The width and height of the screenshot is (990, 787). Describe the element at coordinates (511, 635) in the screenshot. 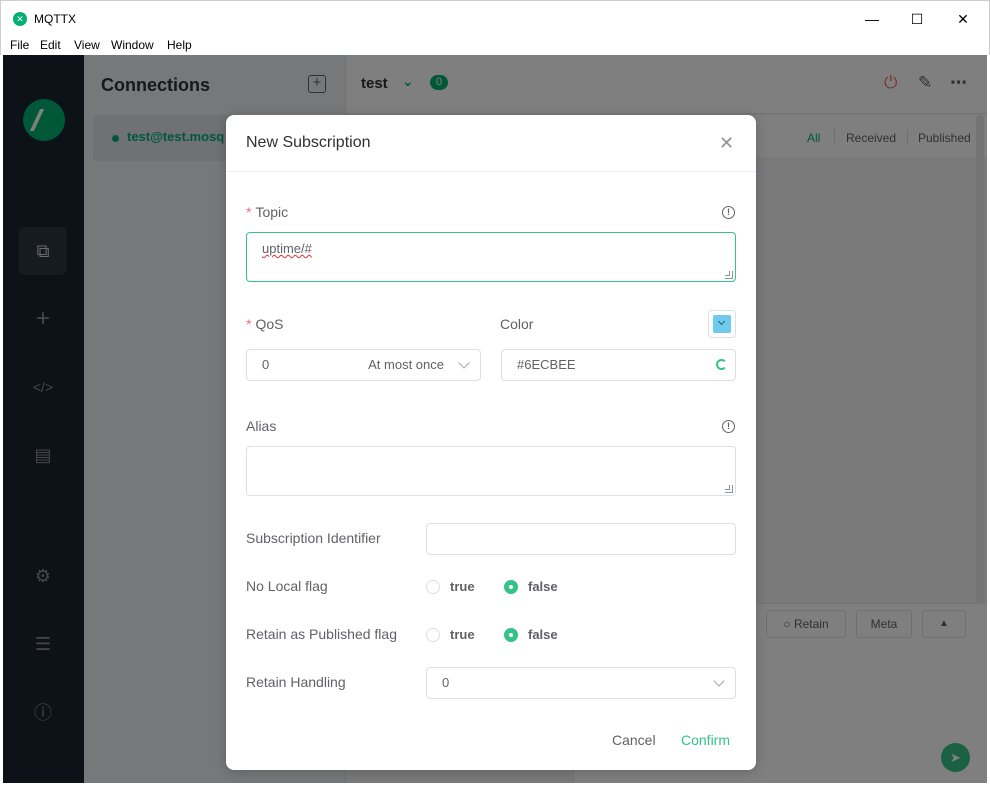

I see `retain-as-published-false-radio` at that location.